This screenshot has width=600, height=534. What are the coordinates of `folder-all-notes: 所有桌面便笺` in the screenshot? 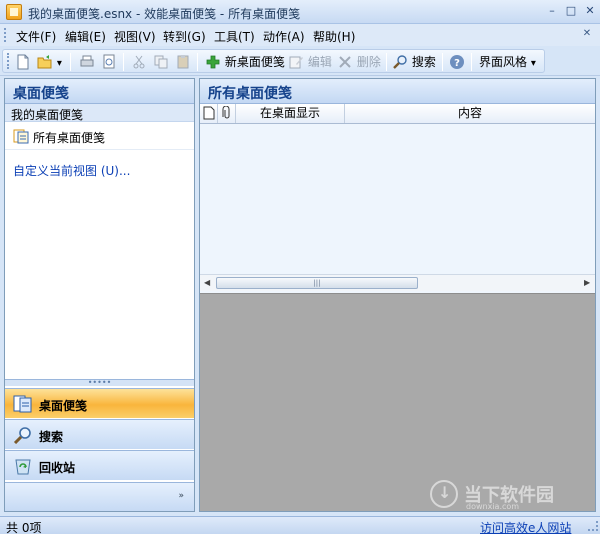 It's located at (99, 136).